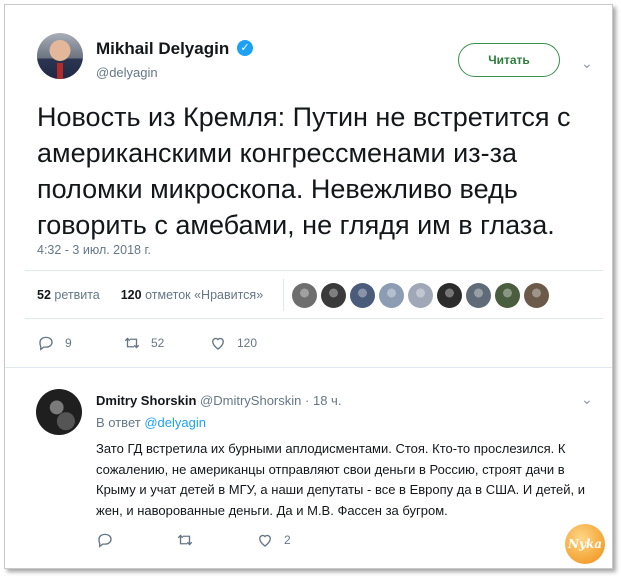 The image size is (621, 576). Describe the element at coordinates (250, 400) in the screenshot. I see `reply-author-handle: @DmitryShorskin` at that location.